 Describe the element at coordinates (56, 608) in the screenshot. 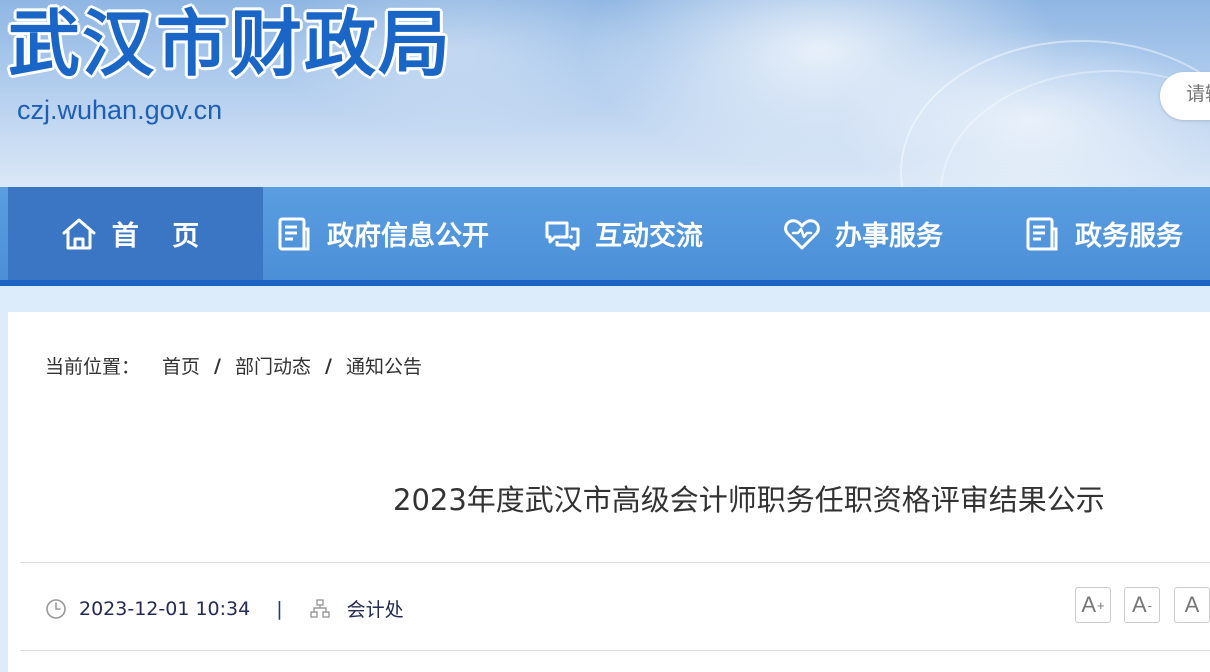

I see `clock-icon` at that location.